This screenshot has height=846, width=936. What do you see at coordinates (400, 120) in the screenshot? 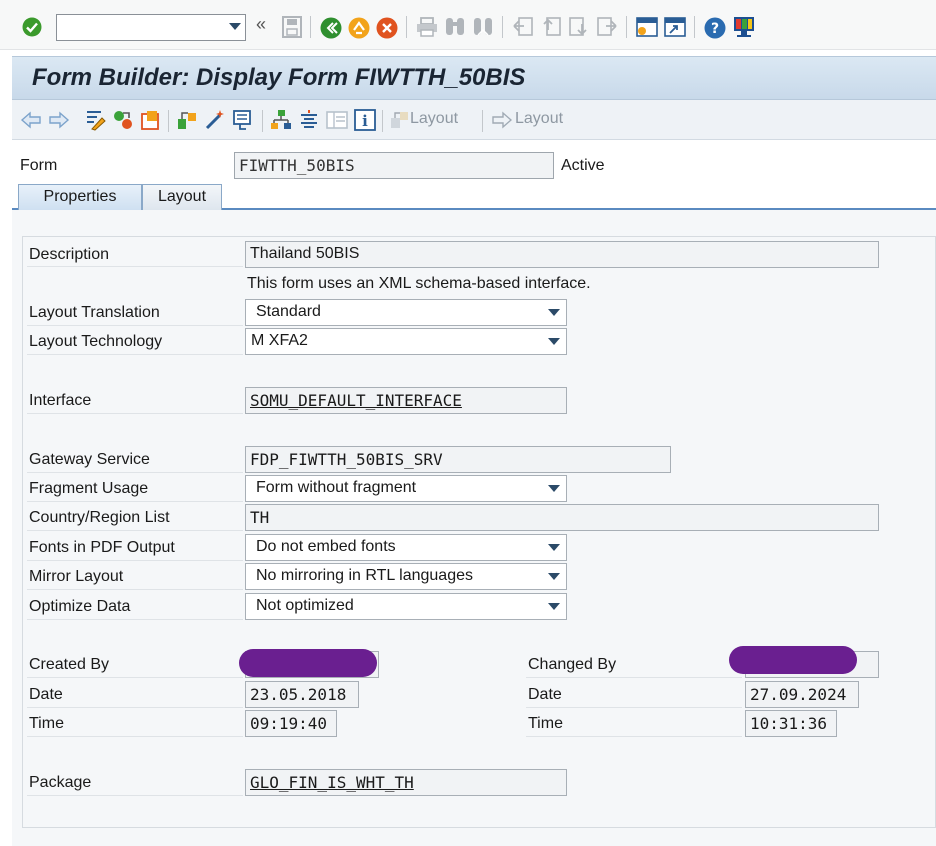
I see `layout-object-icon` at bounding box center [400, 120].